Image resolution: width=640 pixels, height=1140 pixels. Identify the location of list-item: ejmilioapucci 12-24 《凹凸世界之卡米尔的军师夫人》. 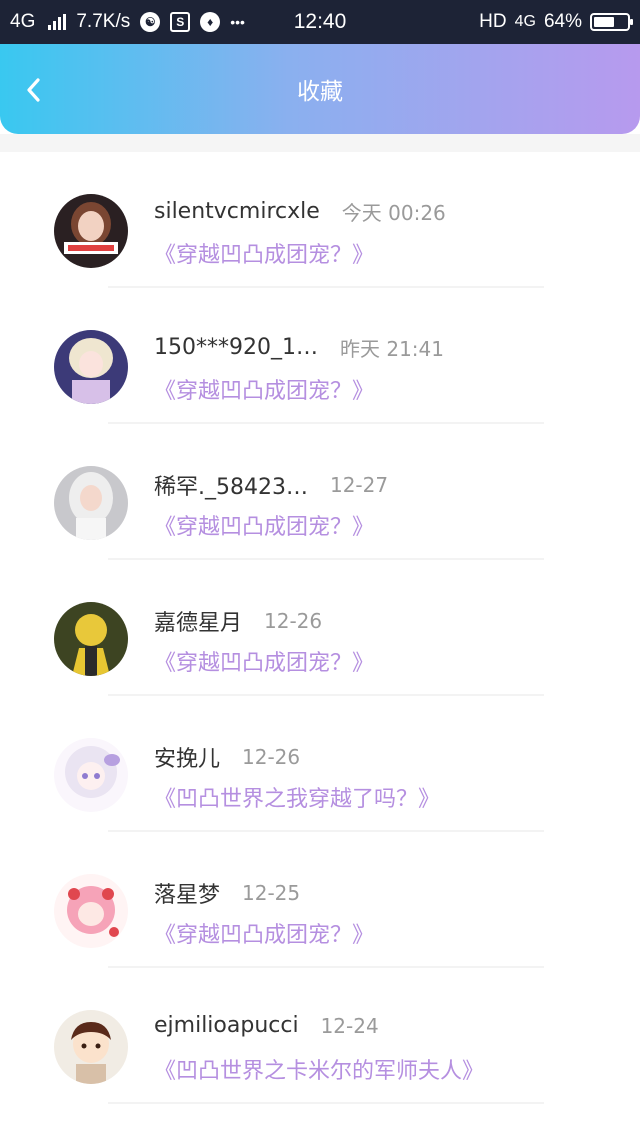
(320, 1036).